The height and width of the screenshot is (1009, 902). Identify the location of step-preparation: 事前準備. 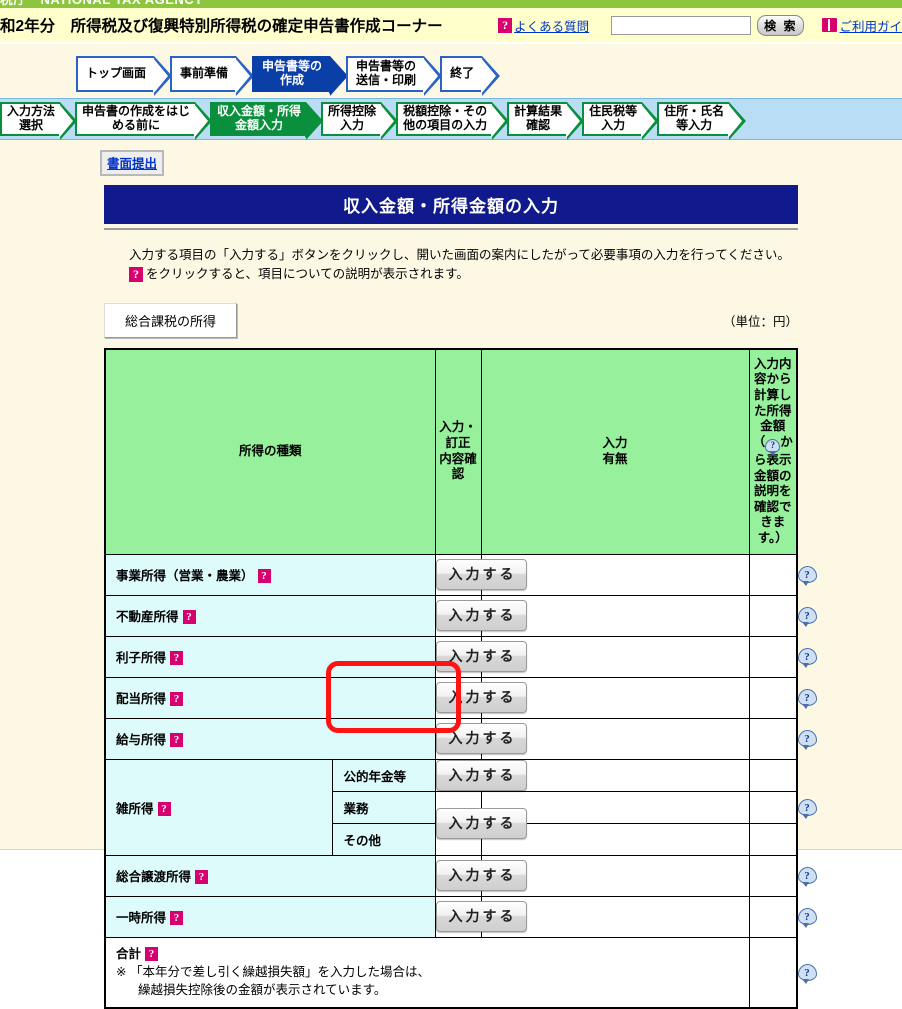
(212, 76).